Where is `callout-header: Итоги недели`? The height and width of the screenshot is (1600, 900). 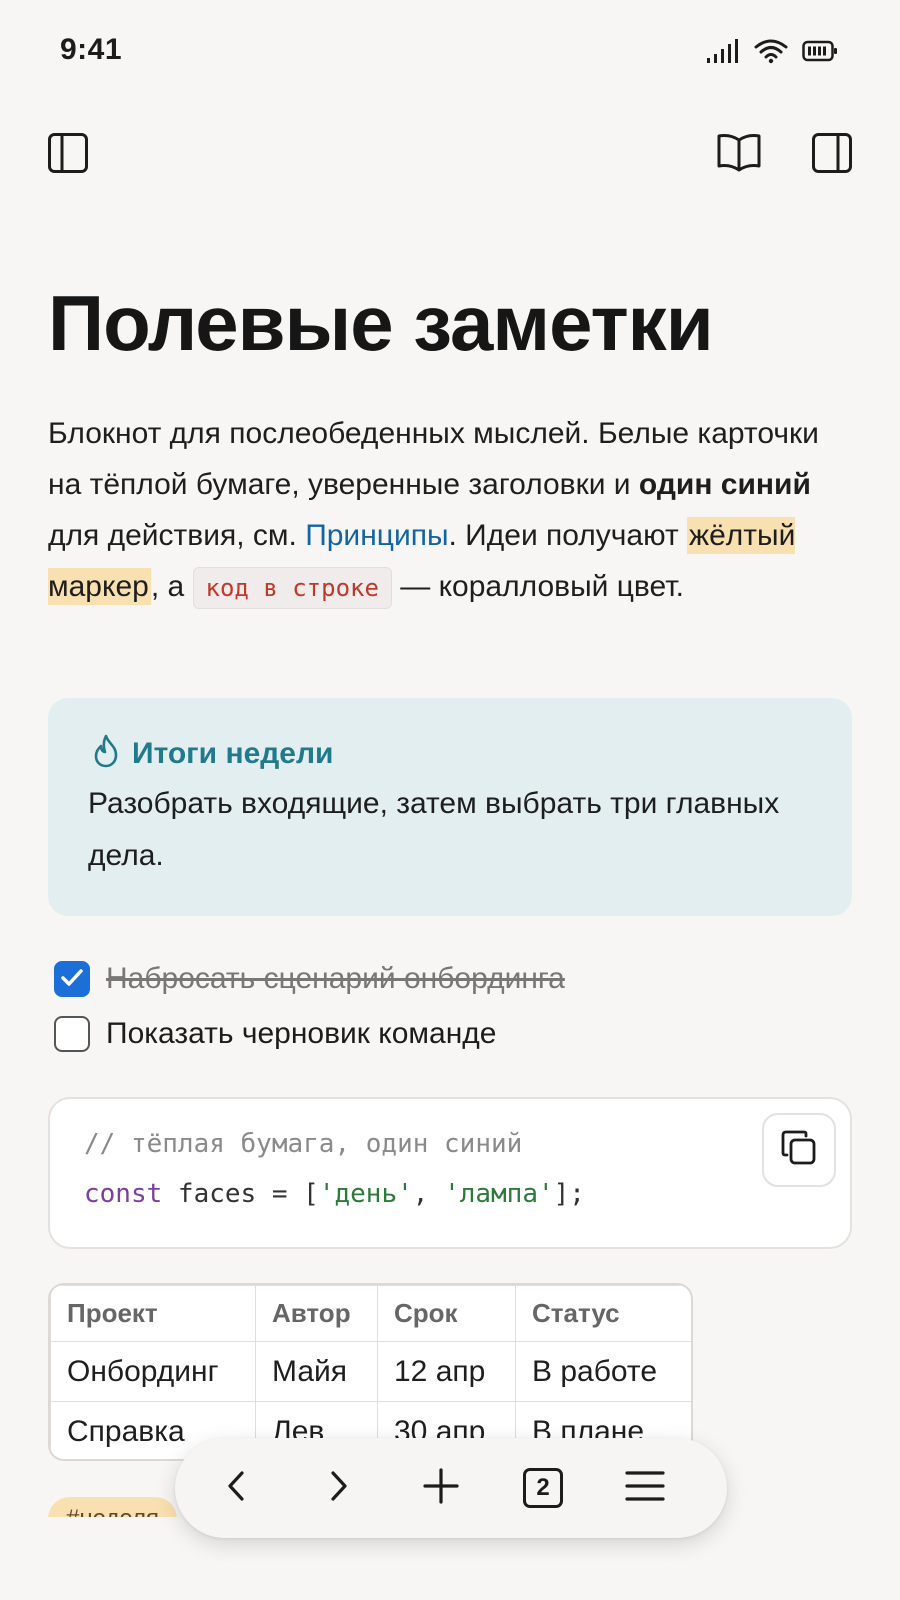 callout-header: Итоги недели is located at coordinates (212, 753).